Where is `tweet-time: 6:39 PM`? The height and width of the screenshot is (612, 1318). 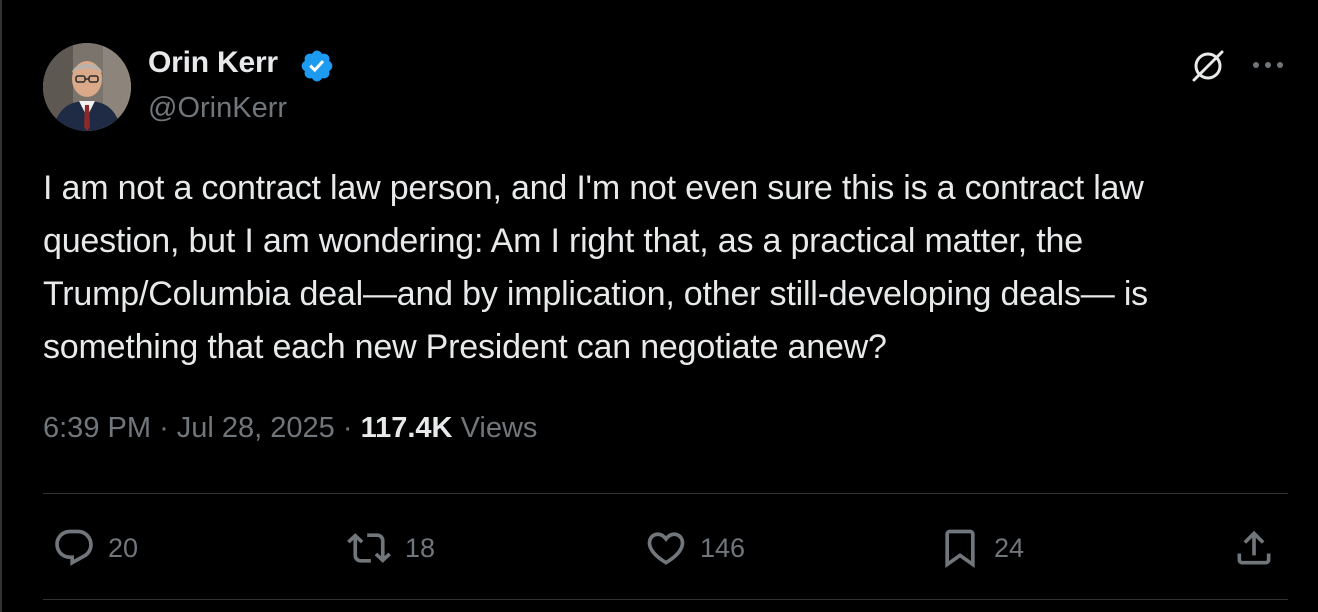
tweet-time: 6:39 PM is located at coordinates (97, 428).